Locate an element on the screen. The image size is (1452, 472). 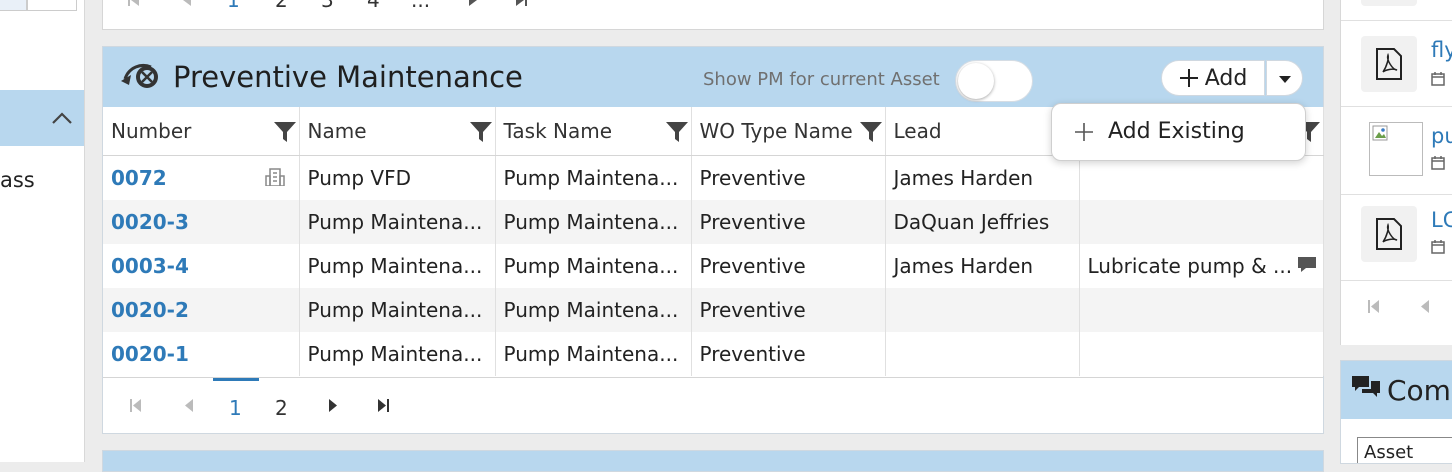
column-header-label: Lead is located at coordinates (917, 131).